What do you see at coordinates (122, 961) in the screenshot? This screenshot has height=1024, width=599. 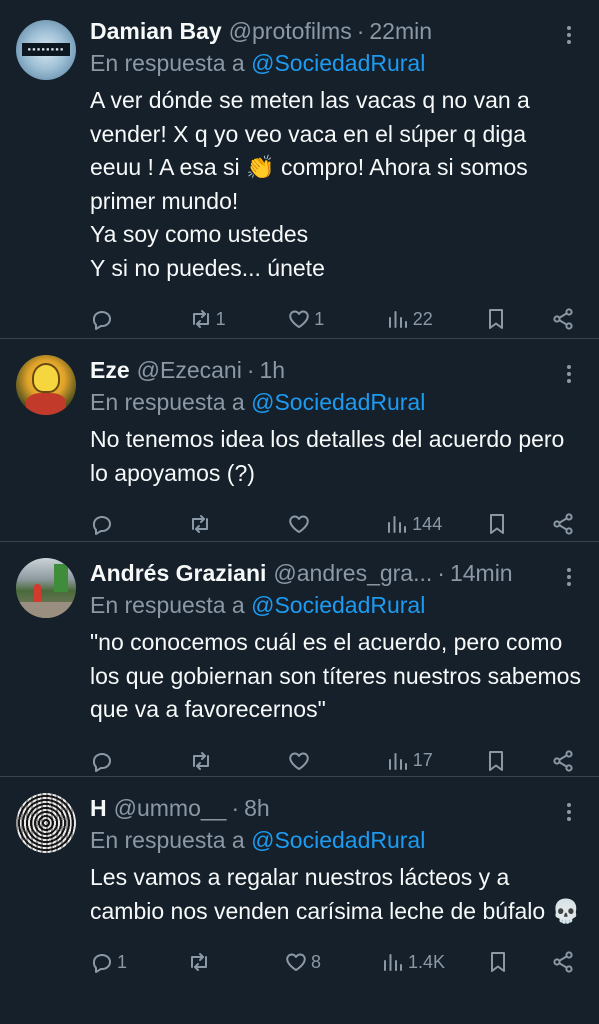 I see `reply-count: 1` at bounding box center [122, 961].